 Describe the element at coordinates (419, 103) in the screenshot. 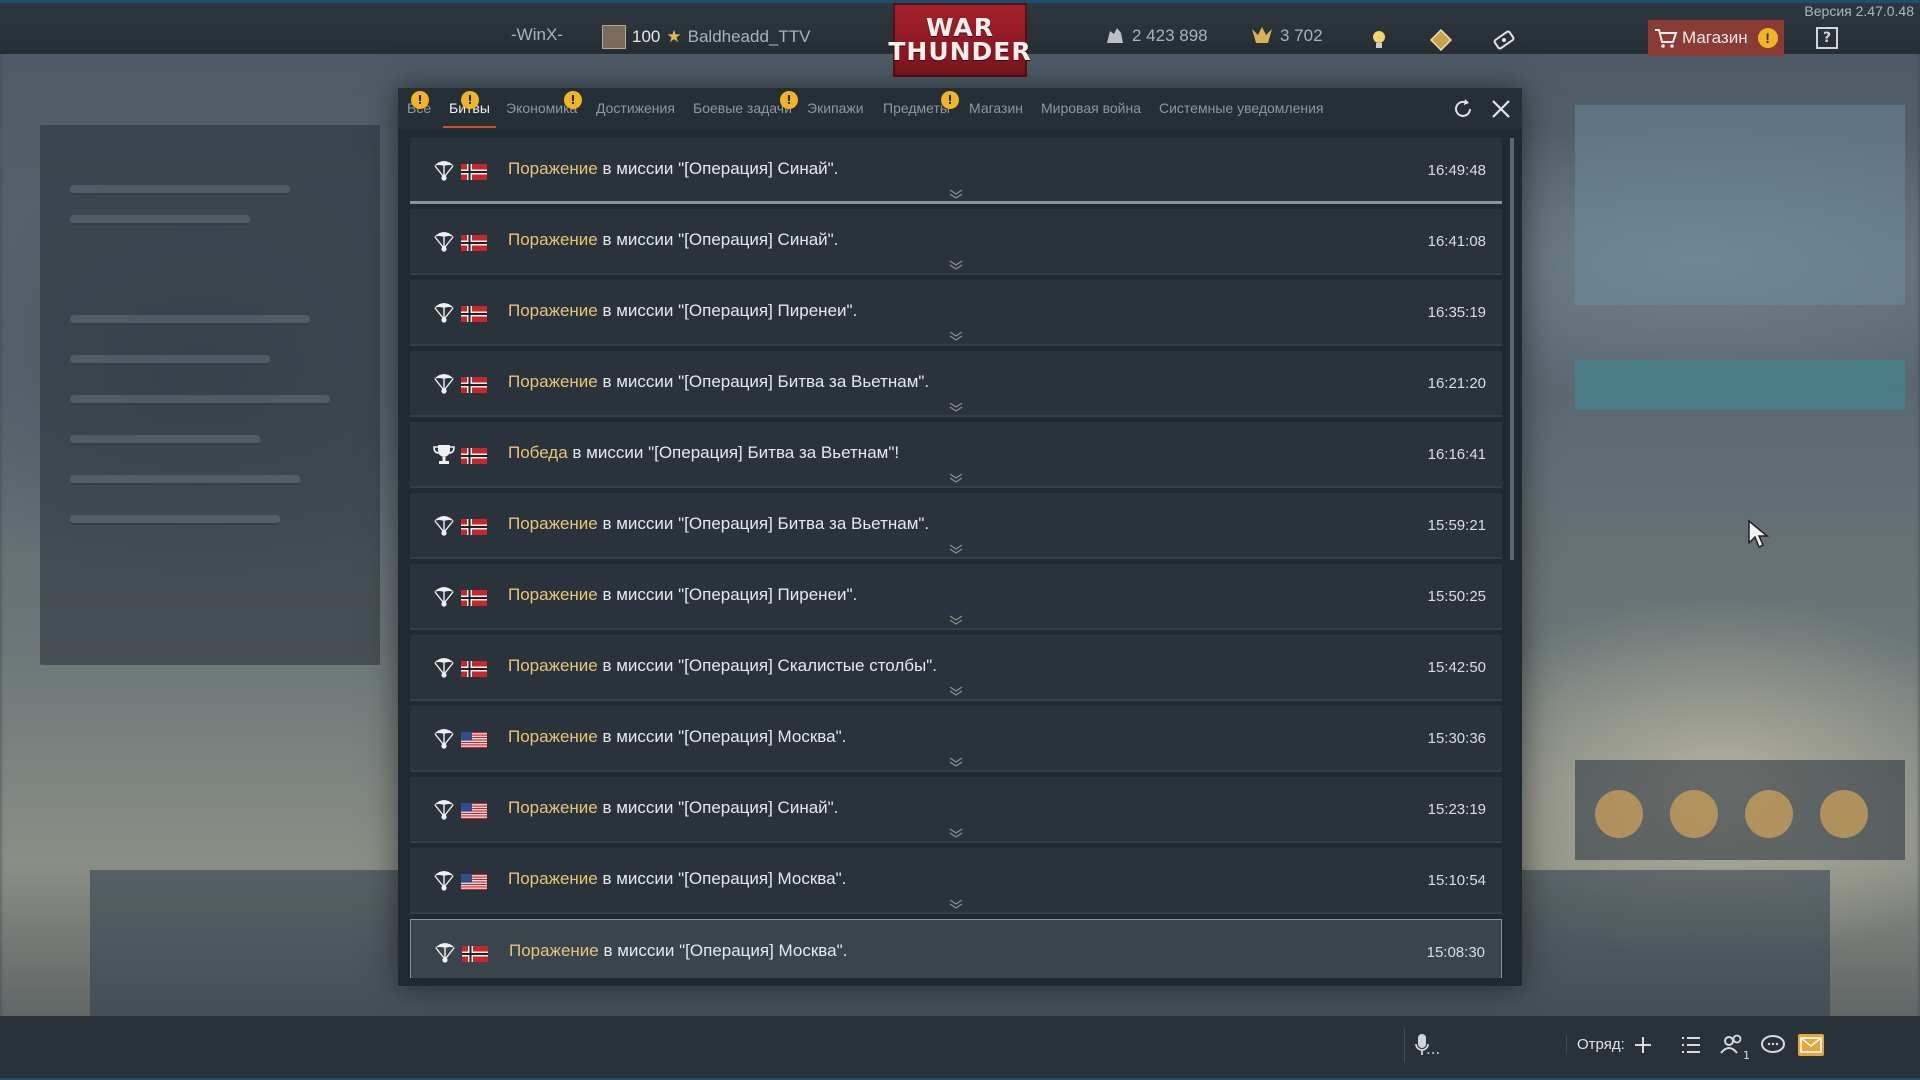

I see `tab-all: Все !` at that location.